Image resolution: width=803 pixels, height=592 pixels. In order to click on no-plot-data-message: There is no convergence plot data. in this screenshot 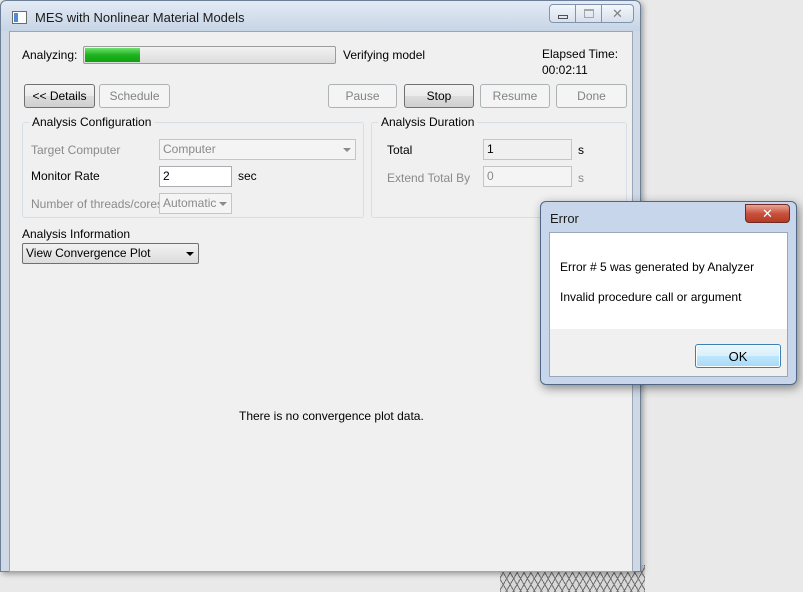, I will do `click(331, 416)`.